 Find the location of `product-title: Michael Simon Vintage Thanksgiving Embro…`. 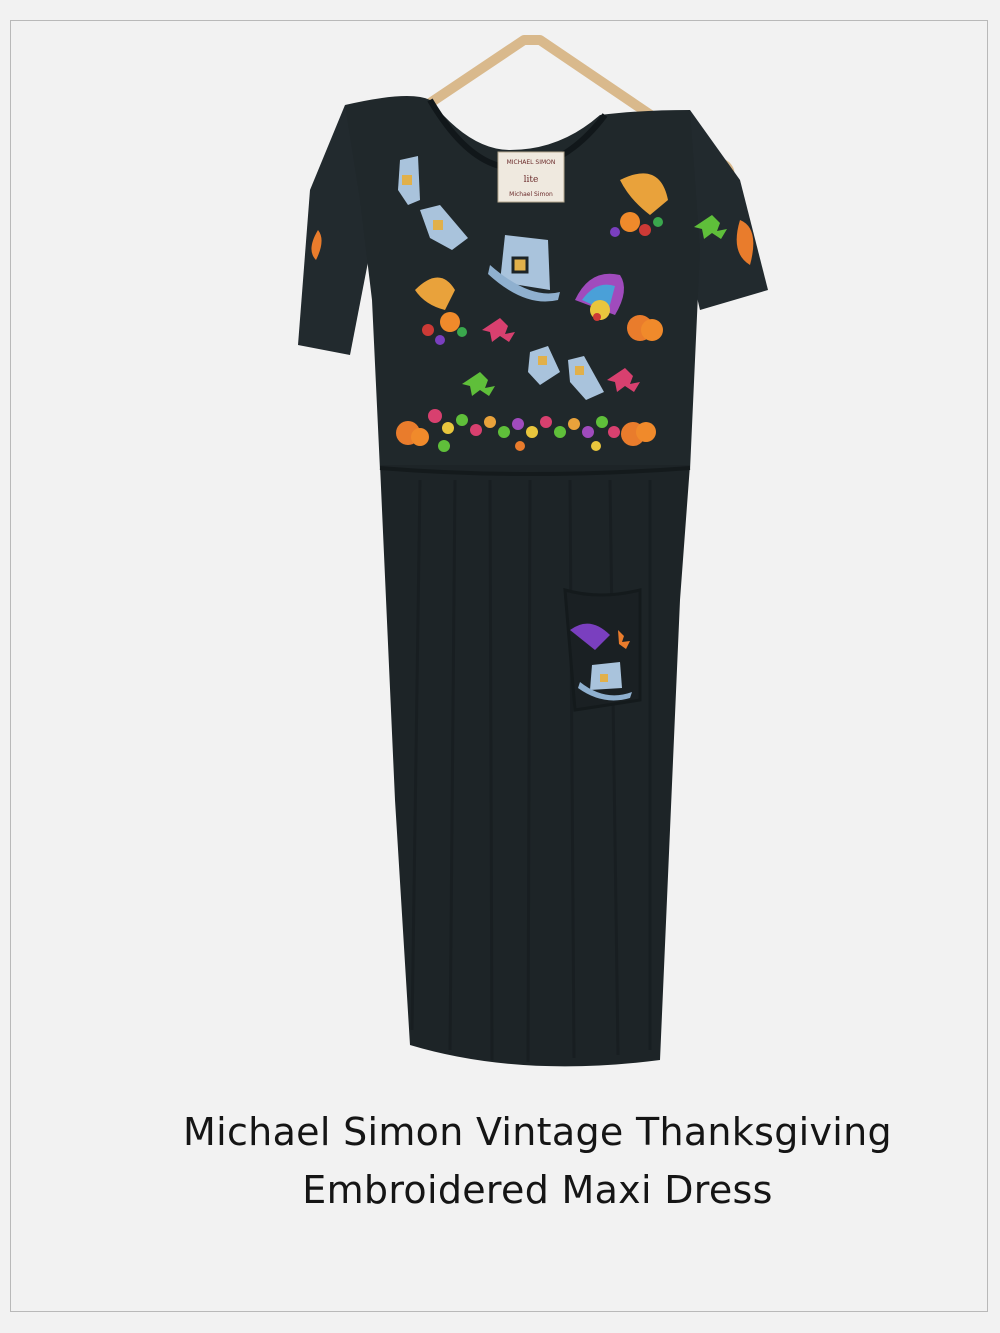

product-title: Michael Simon Vintage Thanksgiving Embro… is located at coordinates (500, 1161).